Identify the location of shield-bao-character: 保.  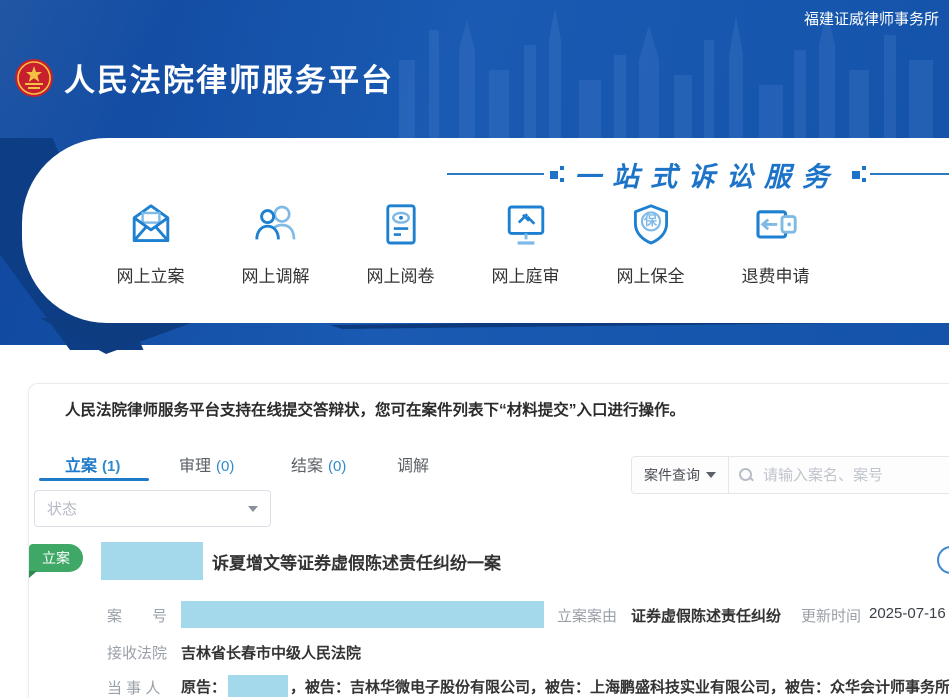
(650, 220).